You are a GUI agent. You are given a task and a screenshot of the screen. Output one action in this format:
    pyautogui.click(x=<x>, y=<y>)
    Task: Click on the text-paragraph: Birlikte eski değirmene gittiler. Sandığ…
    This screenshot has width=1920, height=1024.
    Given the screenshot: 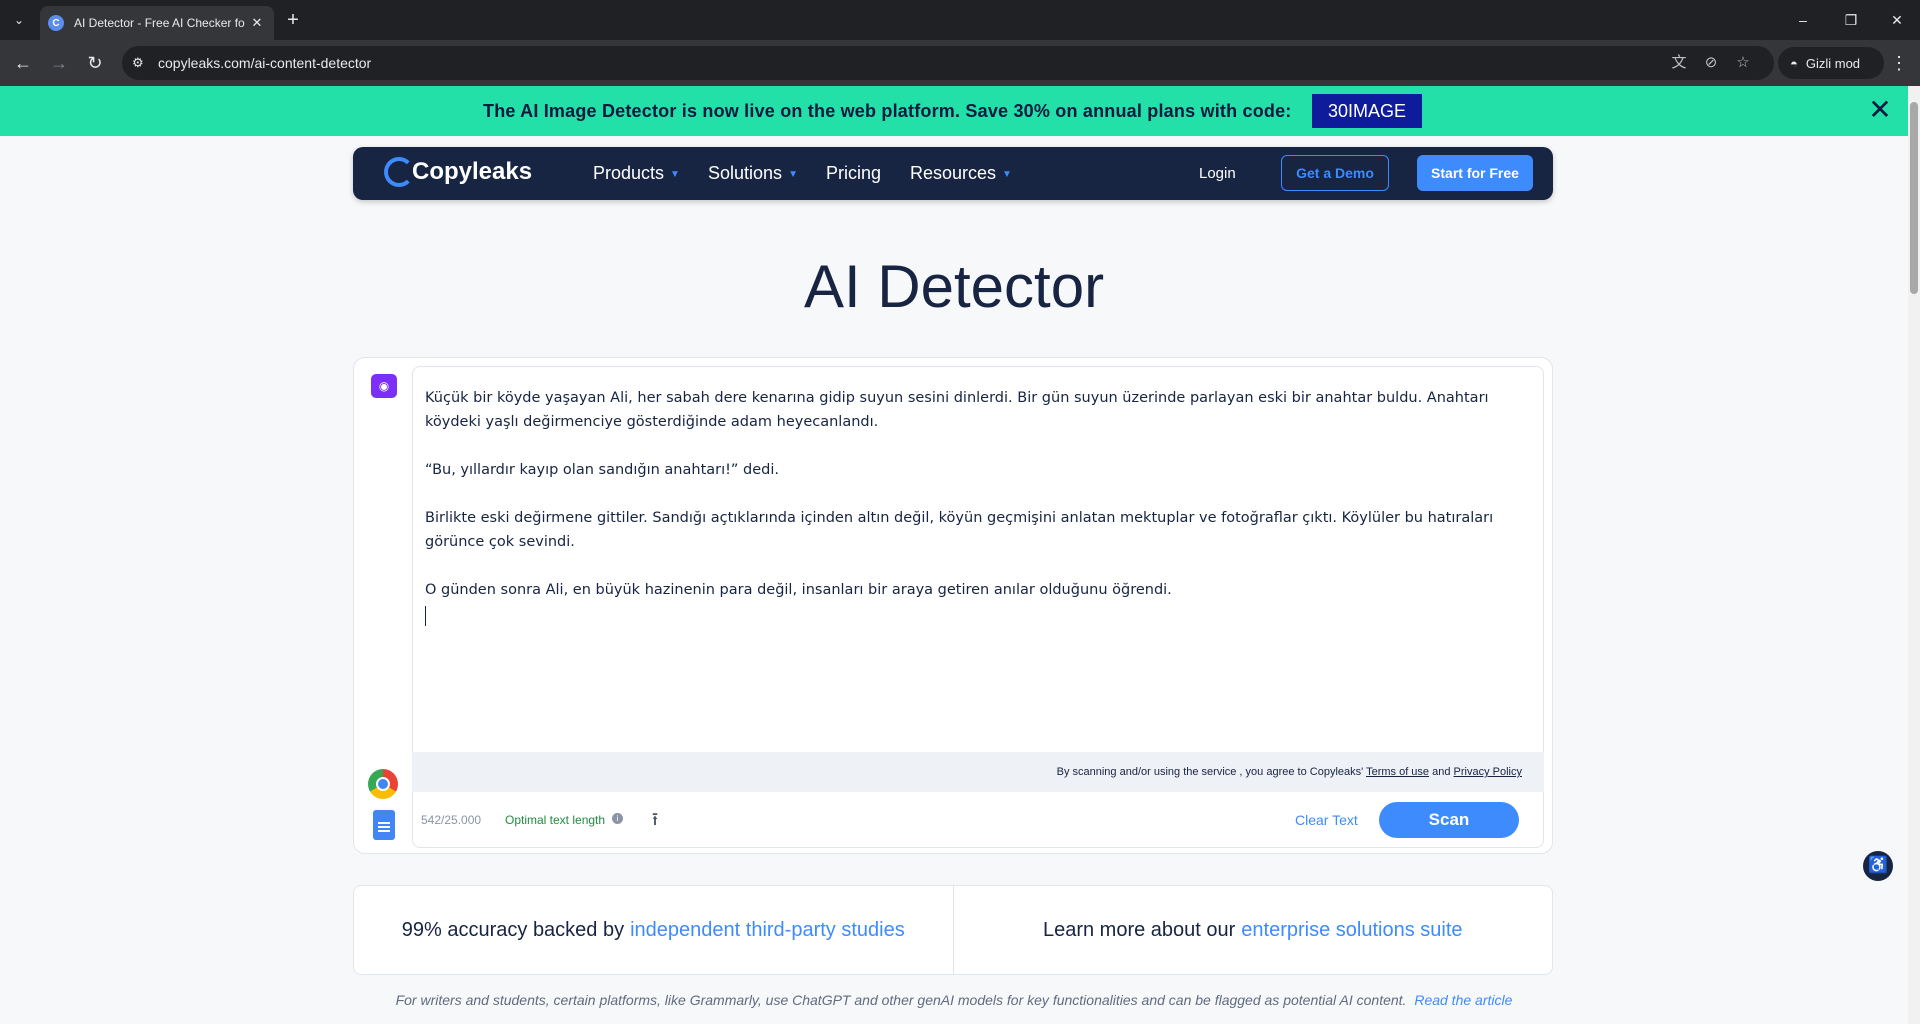 What is the action you would take?
    pyautogui.click(x=959, y=530)
    